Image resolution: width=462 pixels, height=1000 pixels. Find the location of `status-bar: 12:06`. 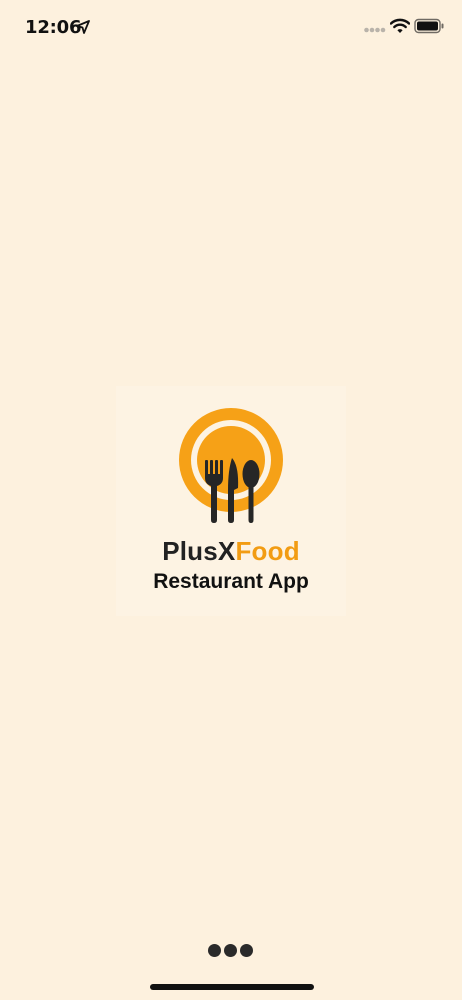

status-bar: 12:06 is located at coordinates (231, 28).